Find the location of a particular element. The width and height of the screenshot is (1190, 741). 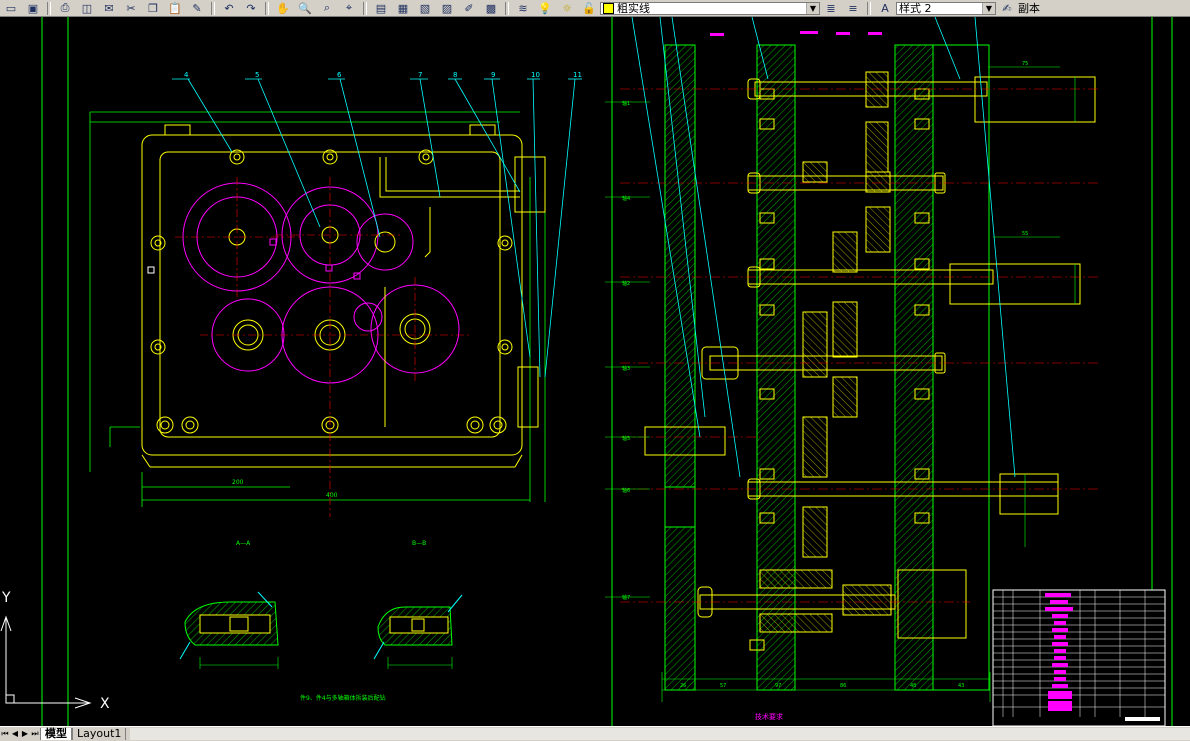

dim-400: 400 is located at coordinates (332, 495).